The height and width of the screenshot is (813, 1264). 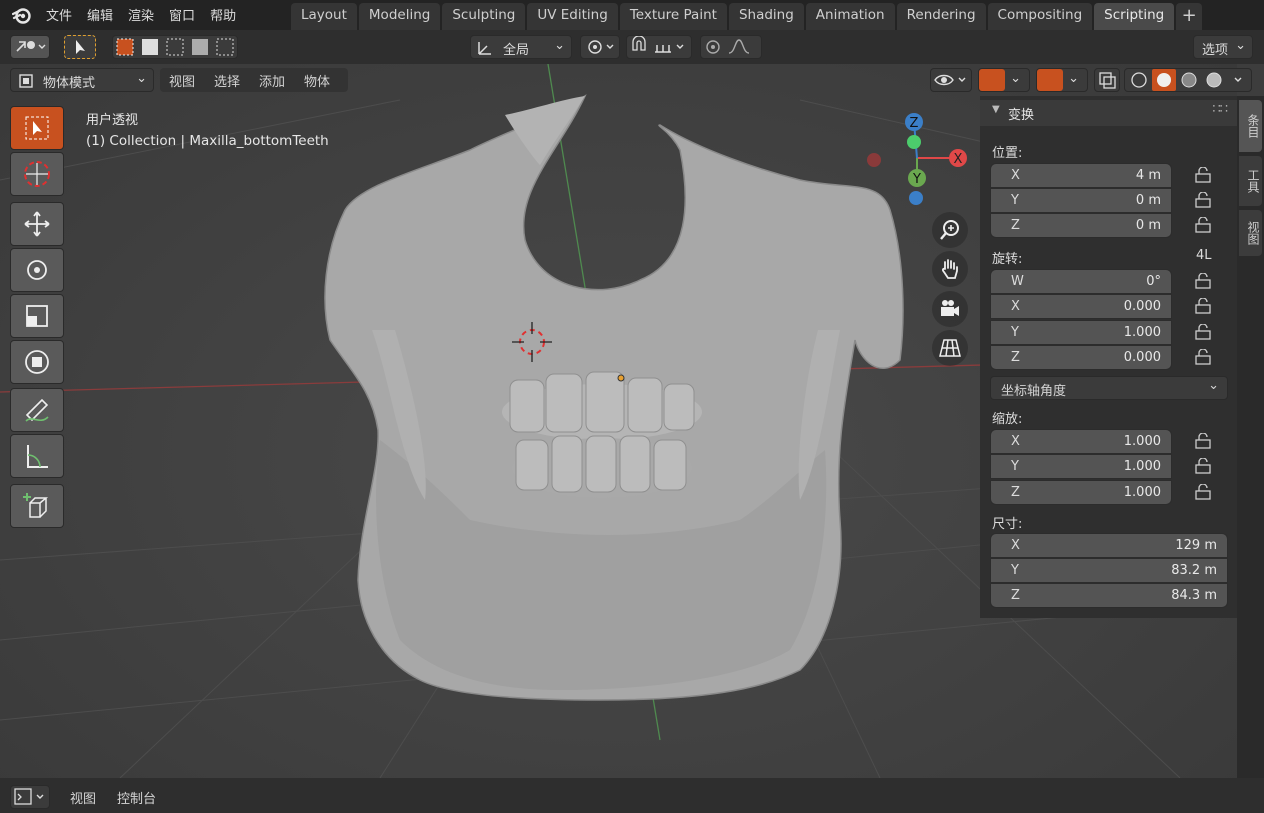 I want to click on perspective-toggle-button, so click(x=950, y=348).